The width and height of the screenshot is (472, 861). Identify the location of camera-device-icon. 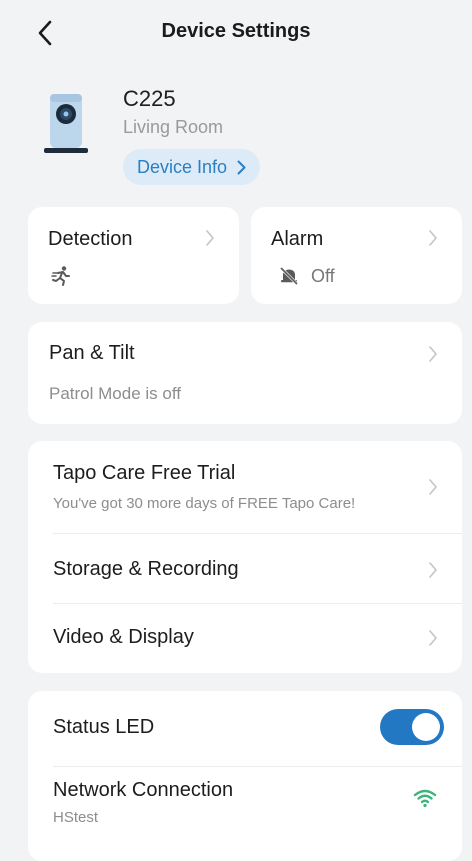
(66, 123).